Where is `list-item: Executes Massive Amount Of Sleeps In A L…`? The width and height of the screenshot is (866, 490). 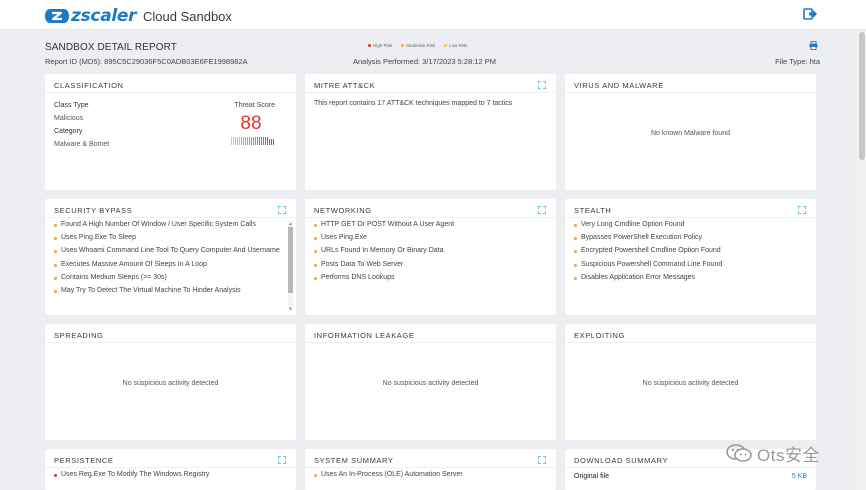 list-item: Executes Massive Amount Of Sleeps In A L… is located at coordinates (168, 265).